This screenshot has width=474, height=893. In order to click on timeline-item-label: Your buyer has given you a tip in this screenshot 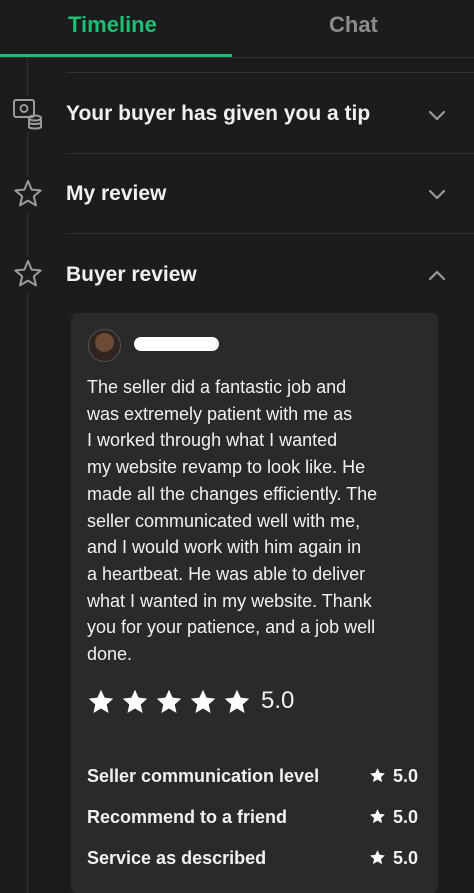, I will do `click(218, 113)`.